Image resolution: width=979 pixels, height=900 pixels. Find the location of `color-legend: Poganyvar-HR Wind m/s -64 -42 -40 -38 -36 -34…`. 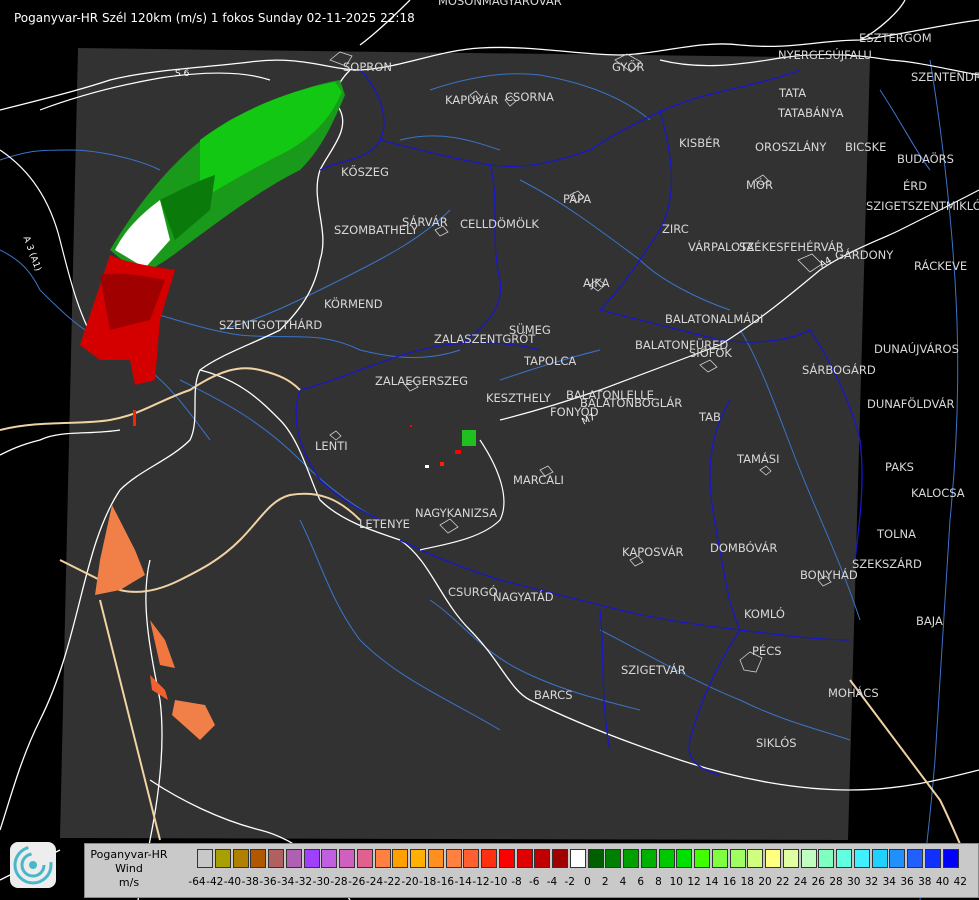

color-legend: Poganyvar-HR Wind m/s -64 -42 -40 -38 -36 -34… is located at coordinates (531, 870).